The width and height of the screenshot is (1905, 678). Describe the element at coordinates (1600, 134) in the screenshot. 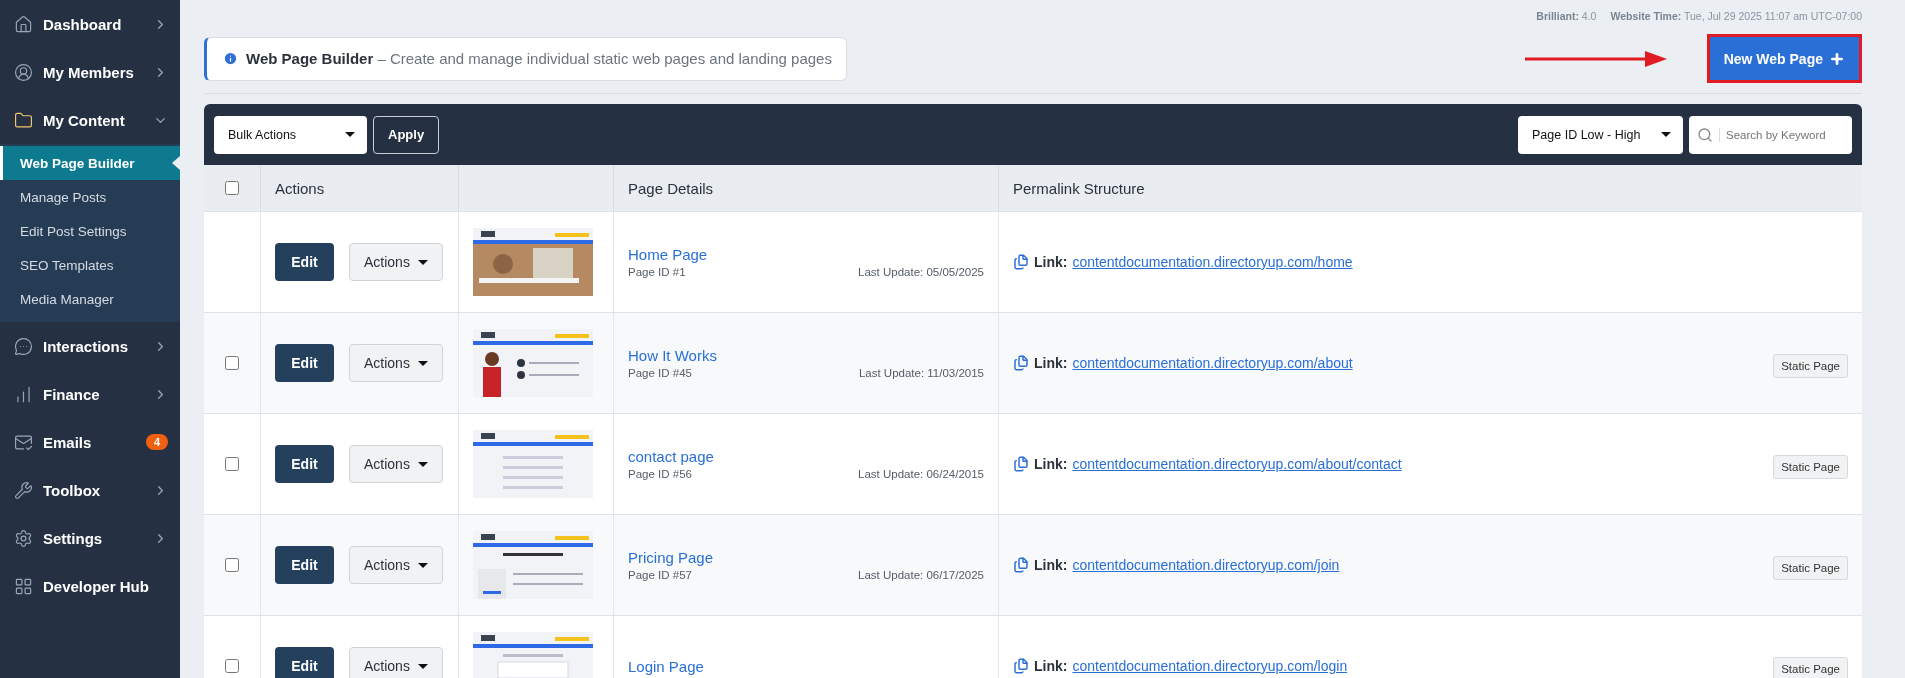

I see `sort-select: Page ID Low - High` at that location.